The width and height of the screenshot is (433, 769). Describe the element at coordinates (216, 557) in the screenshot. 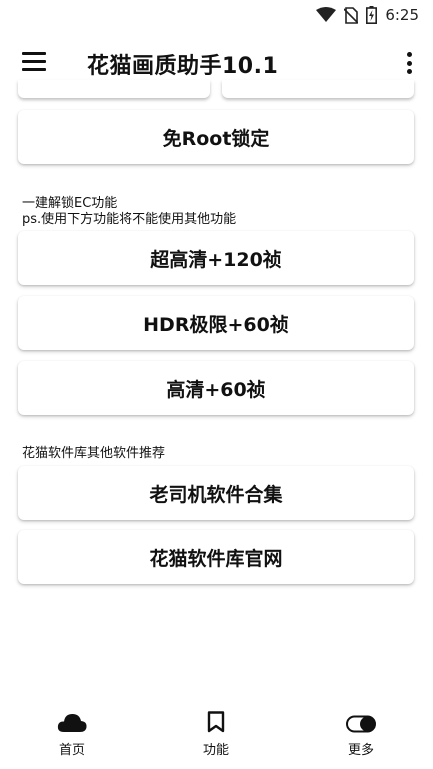

I see `software-library-website-button: 花猫软件库官网` at that location.